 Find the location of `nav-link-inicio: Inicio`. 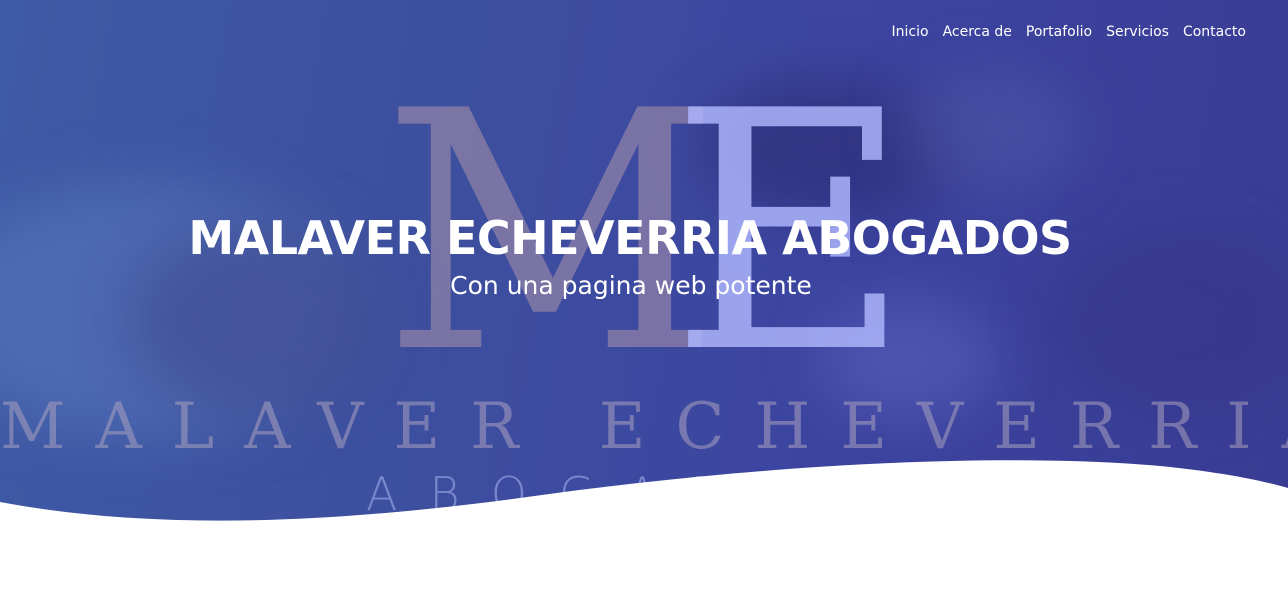

nav-link-inicio: Inicio is located at coordinates (910, 32).